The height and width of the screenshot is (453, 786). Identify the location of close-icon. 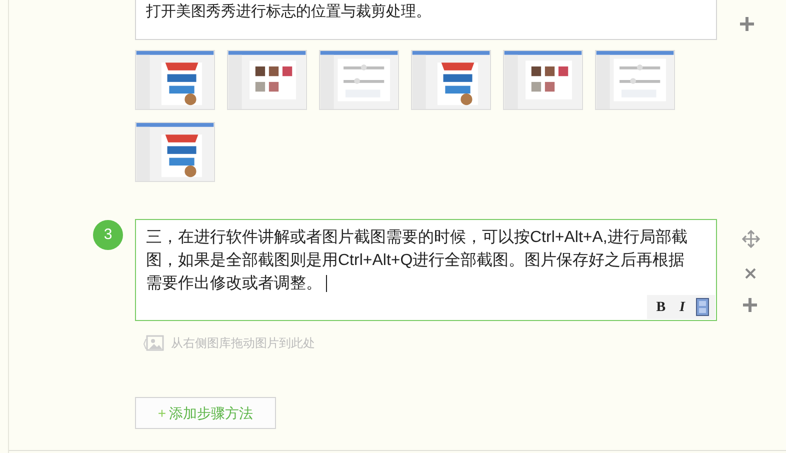
(750, 273).